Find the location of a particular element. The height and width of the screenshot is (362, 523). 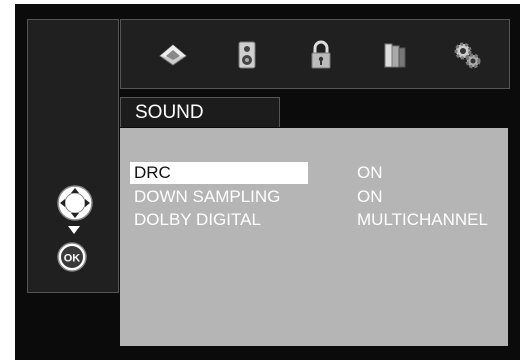

svg-text: OK is located at coordinates (72, 259).